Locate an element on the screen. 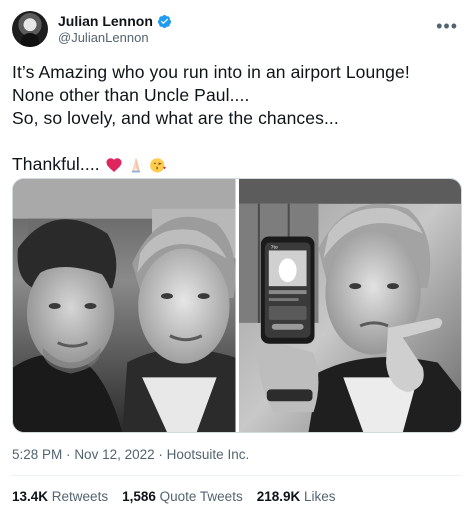 This screenshot has height=512, width=474. author-names: Julian Lennon @JulianLennon is located at coordinates (115, 29).